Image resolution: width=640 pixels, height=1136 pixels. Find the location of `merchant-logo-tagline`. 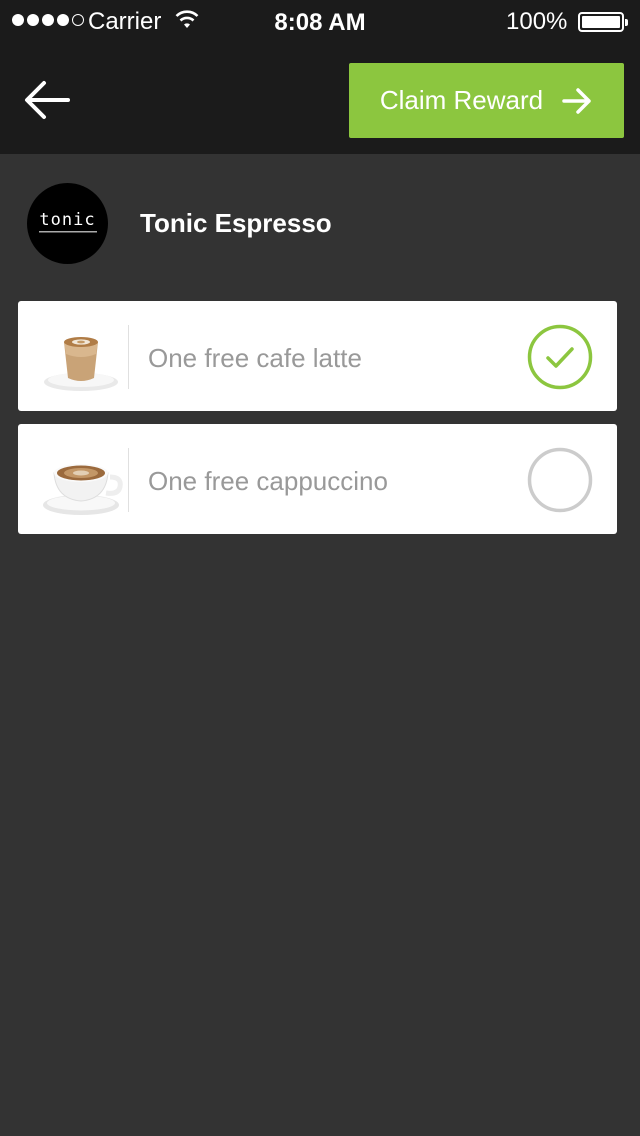

merchant-logo-tagline is located at coordinates (67, 232).